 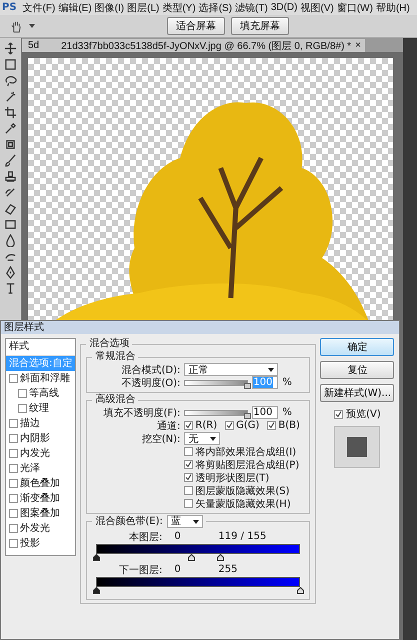 I want to click on checkbox-label: 预览(V), so click(x=363, y=414).